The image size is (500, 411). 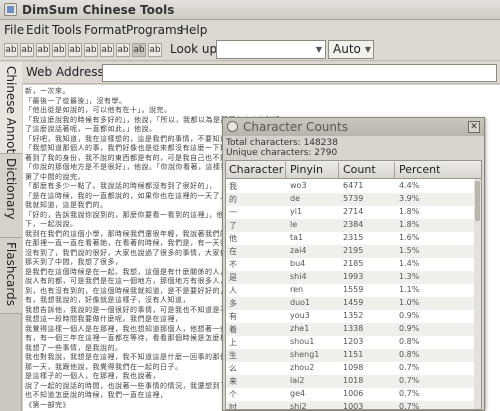 I want to click on menu-programs: Programs, so click(x=154, y=30).